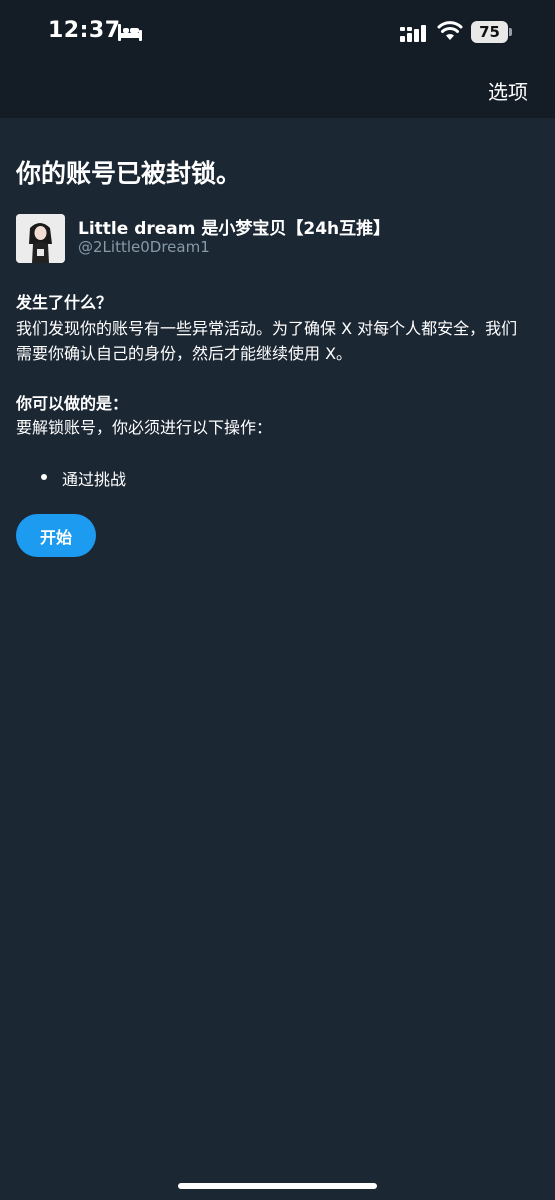  What do you see at coordinates (234, 229) in the screenshot?
I see `account-display-name: Little dream 是小梦宝贝【24h互推】` at bounding box center [234, 229].